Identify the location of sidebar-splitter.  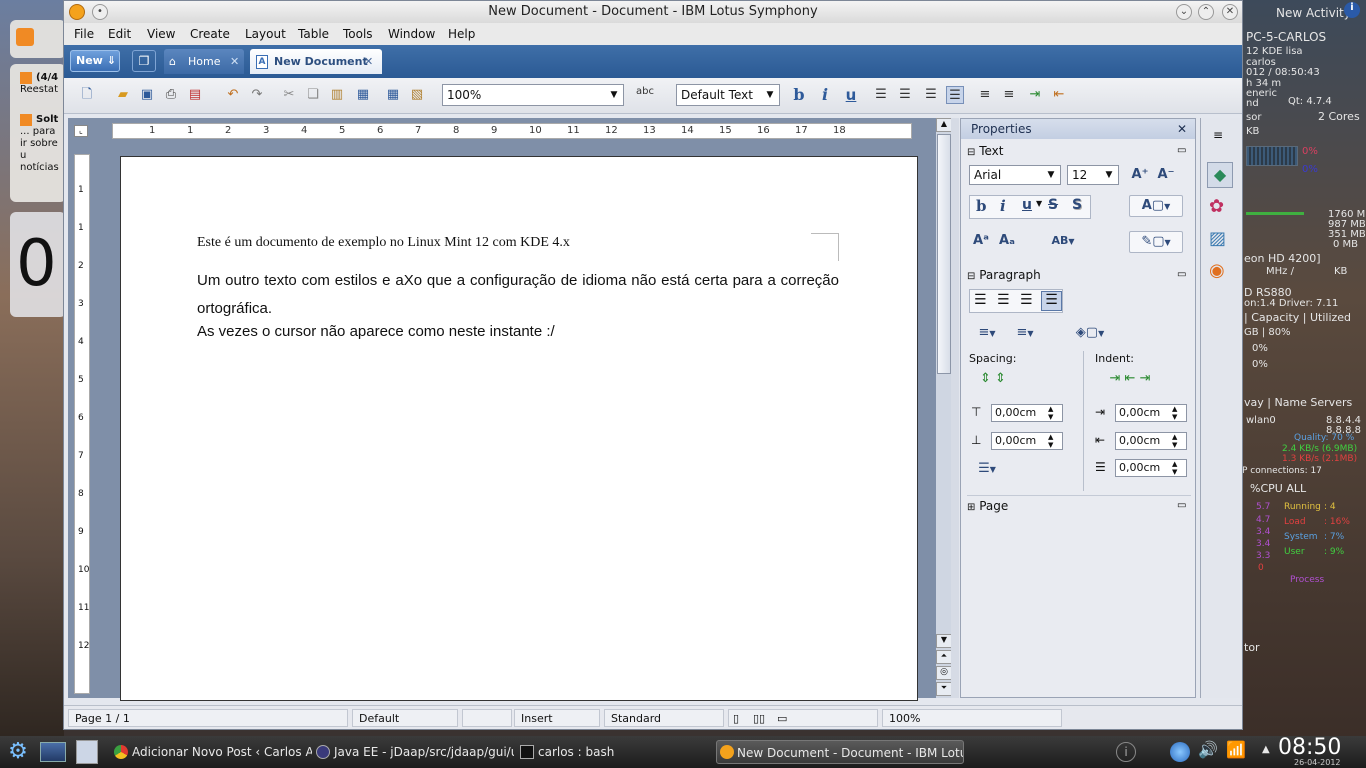
(955, 408).